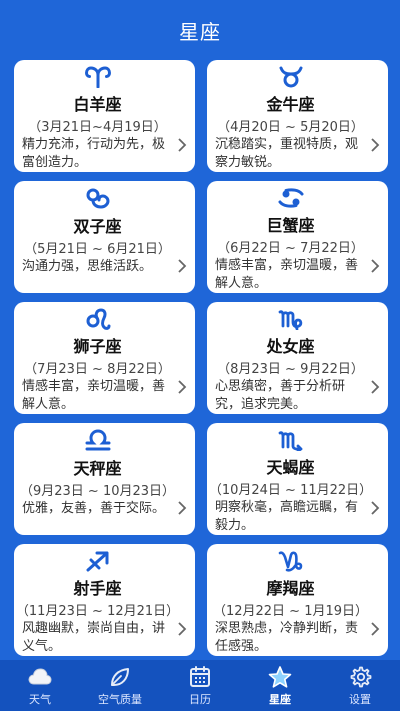 The width and height of the screenshot is (400, 711). Describe the element at coordinates (98, 560) in the screenshot. I see `sagittarius-icon` at that location.